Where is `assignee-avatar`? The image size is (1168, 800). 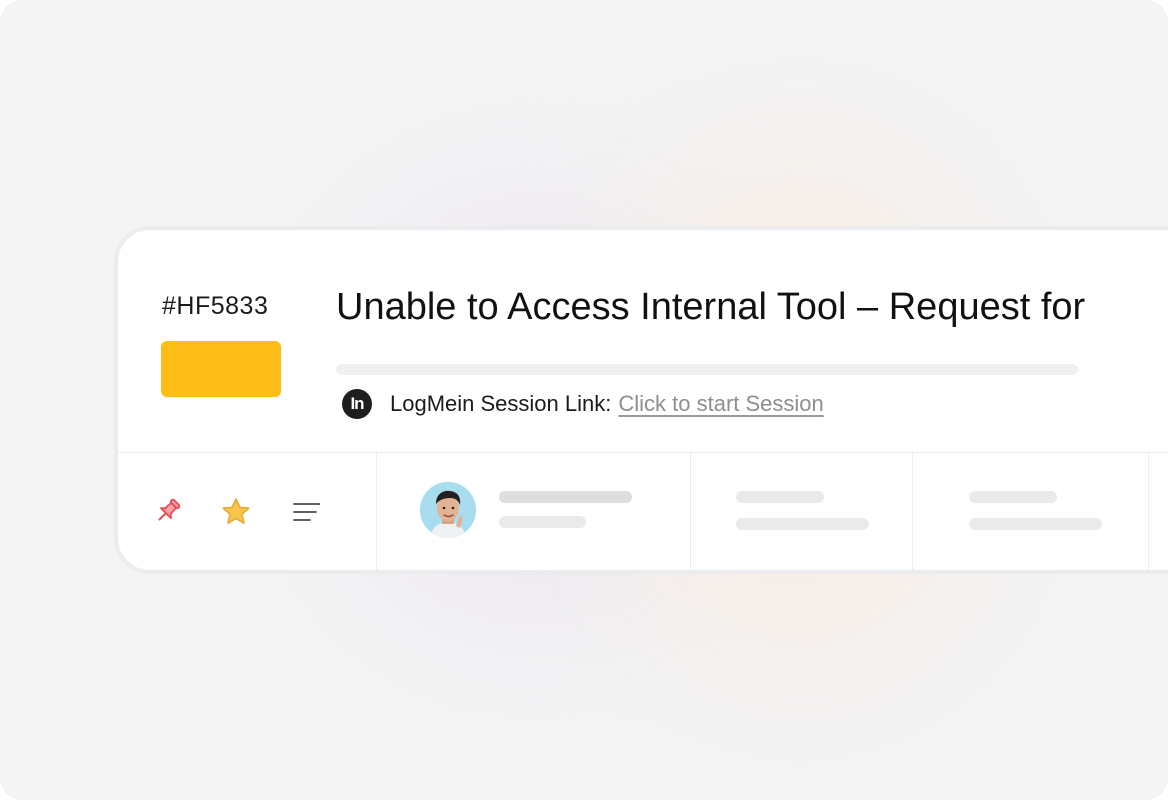
assignee-avatar is located at coordinates (448, 510).